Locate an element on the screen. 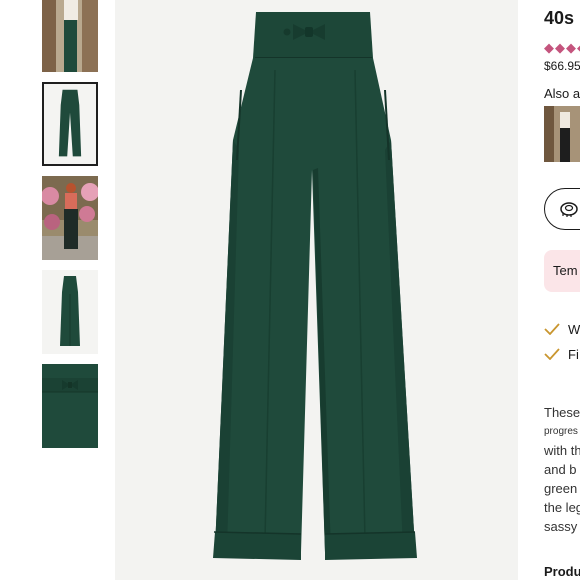 This screenshot has height=580, width=580. usp-text: Fi is located at coordinates (573, 354).